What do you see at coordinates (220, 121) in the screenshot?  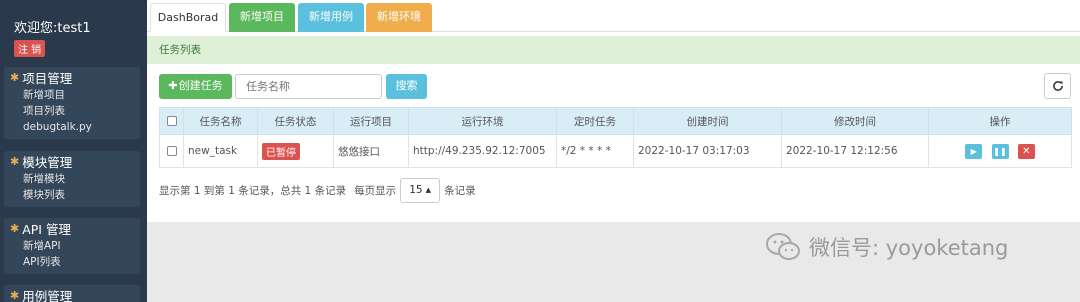 I see `header-task-name: 任务名称` at bounding box center [220, 121].